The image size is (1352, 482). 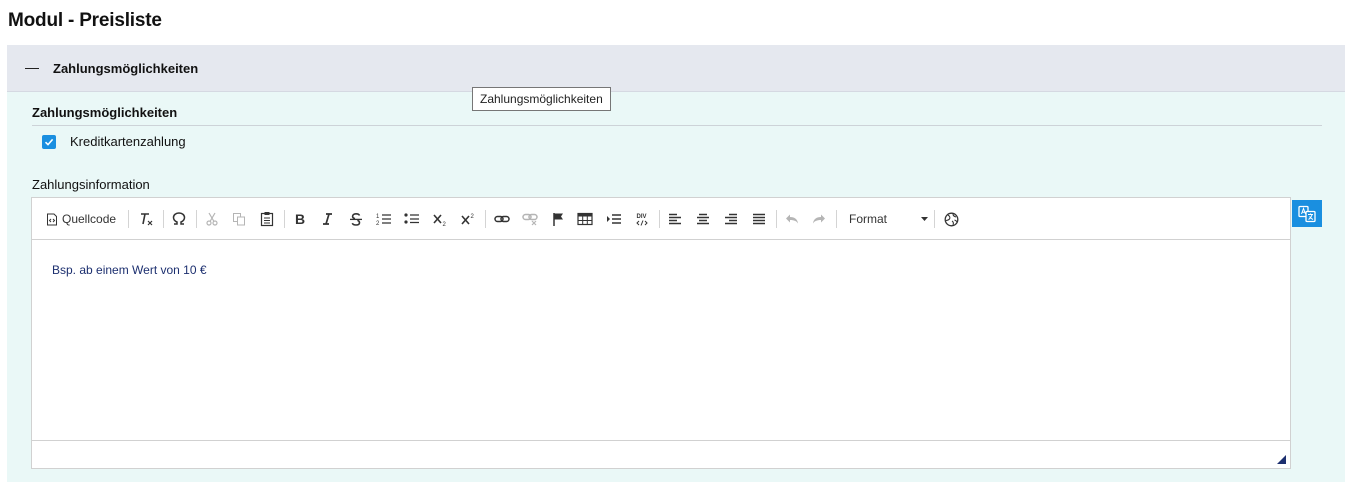 I want to click on paste-icon, so click(x=267, y=219).